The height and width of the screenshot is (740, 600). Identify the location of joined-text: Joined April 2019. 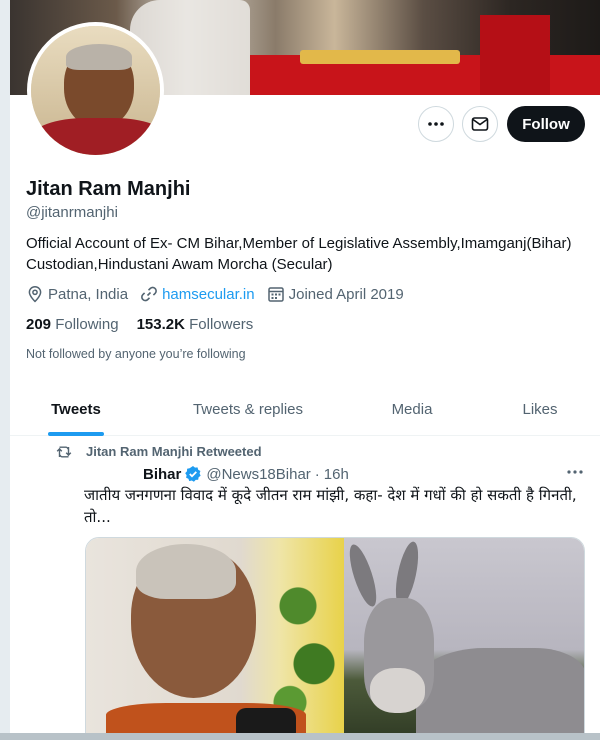
(346, 294).